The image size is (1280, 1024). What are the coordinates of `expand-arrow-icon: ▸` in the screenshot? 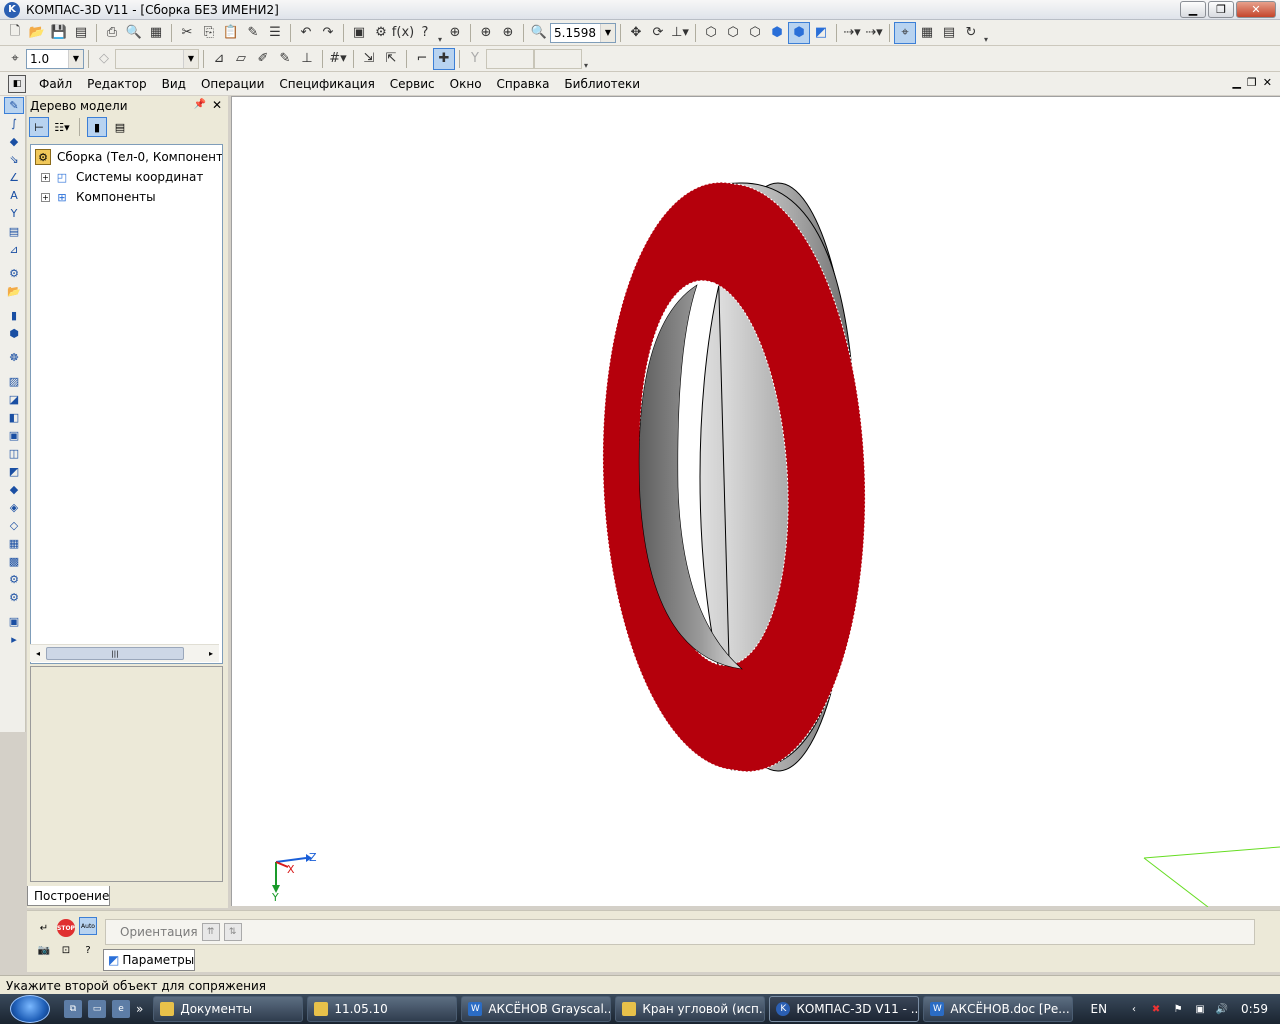 It's located at (14, 639).